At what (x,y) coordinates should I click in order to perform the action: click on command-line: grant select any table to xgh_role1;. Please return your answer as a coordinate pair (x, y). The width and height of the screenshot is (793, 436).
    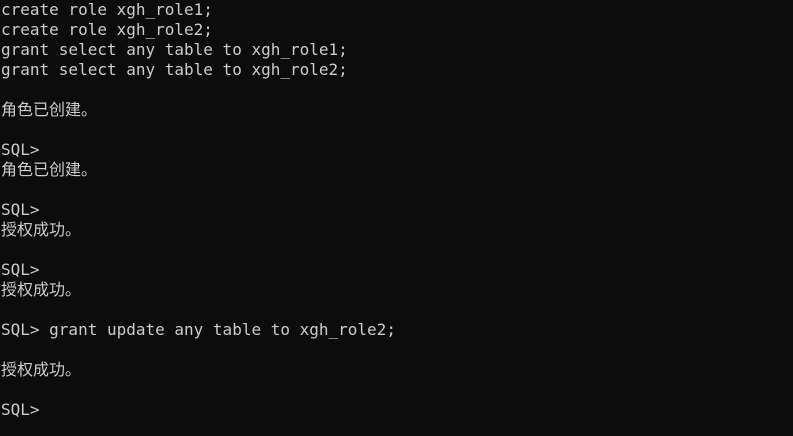
    Looking at the image, I should click on (174, 49).